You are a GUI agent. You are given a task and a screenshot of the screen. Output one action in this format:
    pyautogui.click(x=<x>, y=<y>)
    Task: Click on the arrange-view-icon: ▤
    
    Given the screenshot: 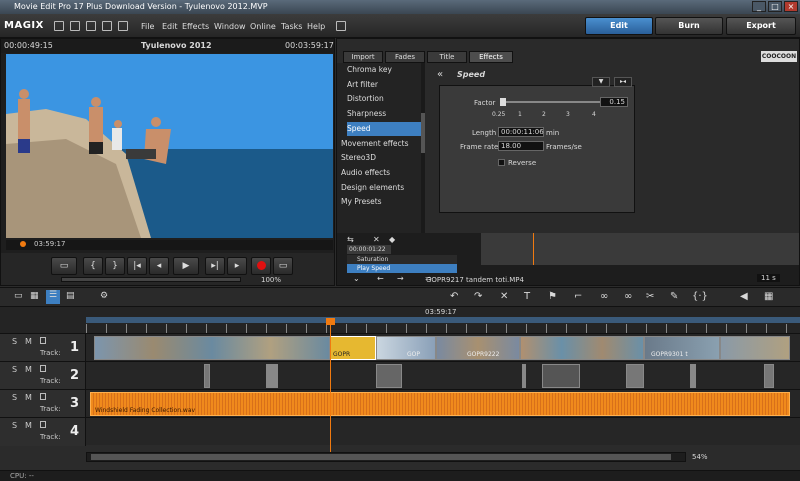 What is the action you would take?
    pyautogui.click(x=70, y=296)
    